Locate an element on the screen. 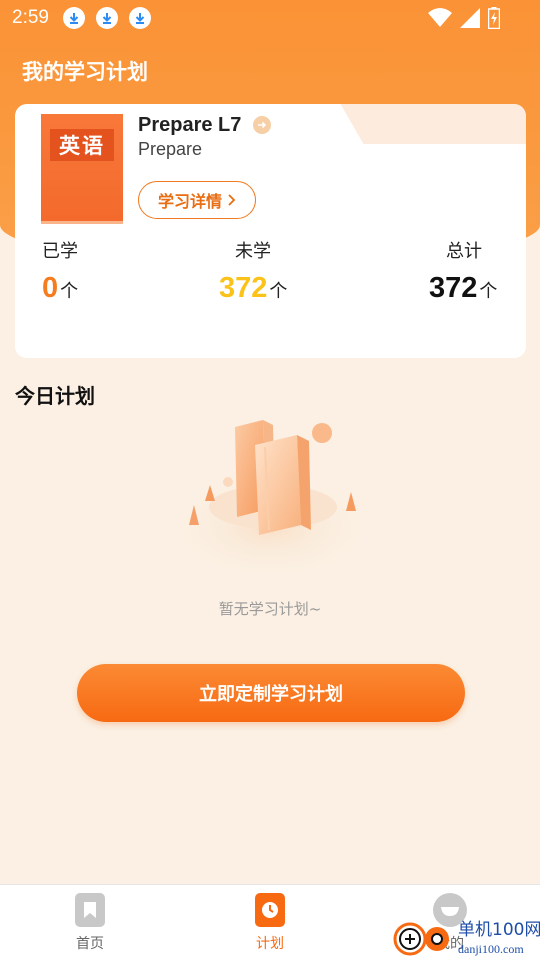 The image size is (540, 960). total-stat: 372 个 is located at coordinates (463, 288).